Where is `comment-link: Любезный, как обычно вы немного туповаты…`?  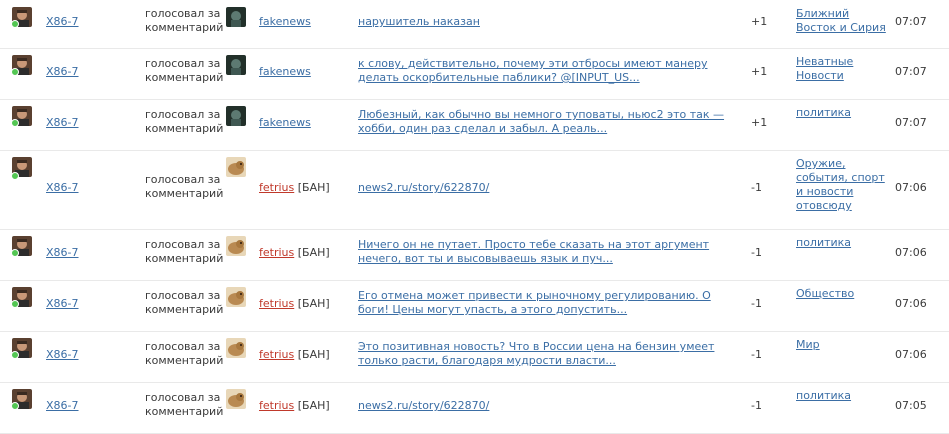 comment-link: Любезный, как обычно вы немного туповаты… is located at coordinates (550, 122).